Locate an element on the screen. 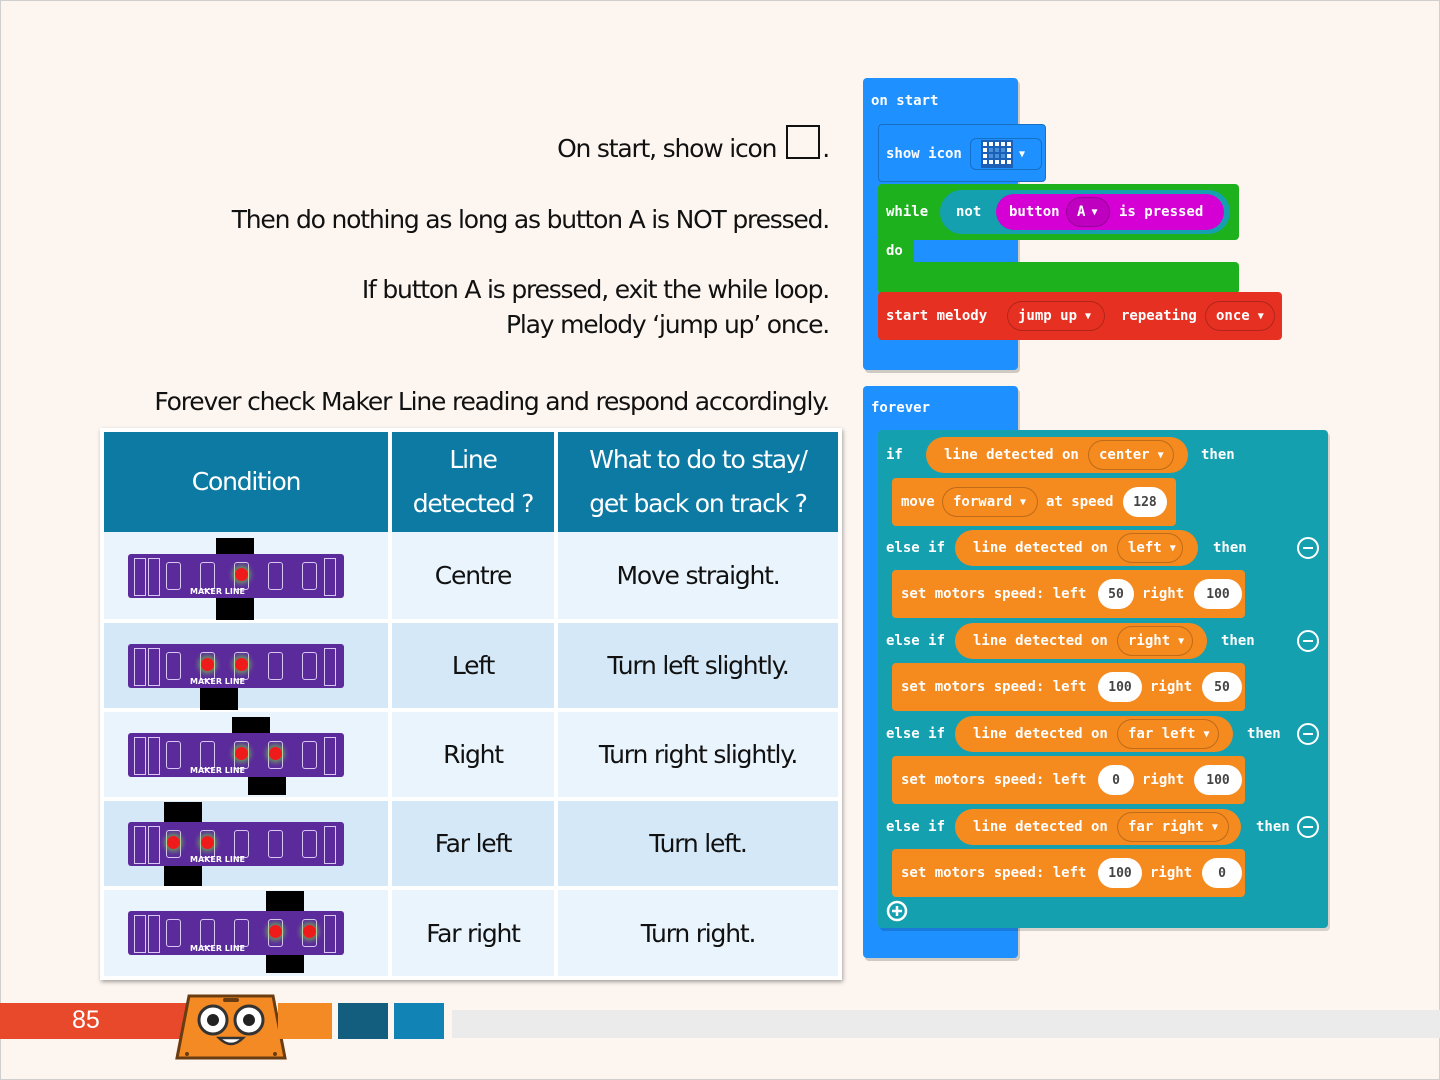  position-dropdown: left ▼ is located at coordinates (1150, 548).